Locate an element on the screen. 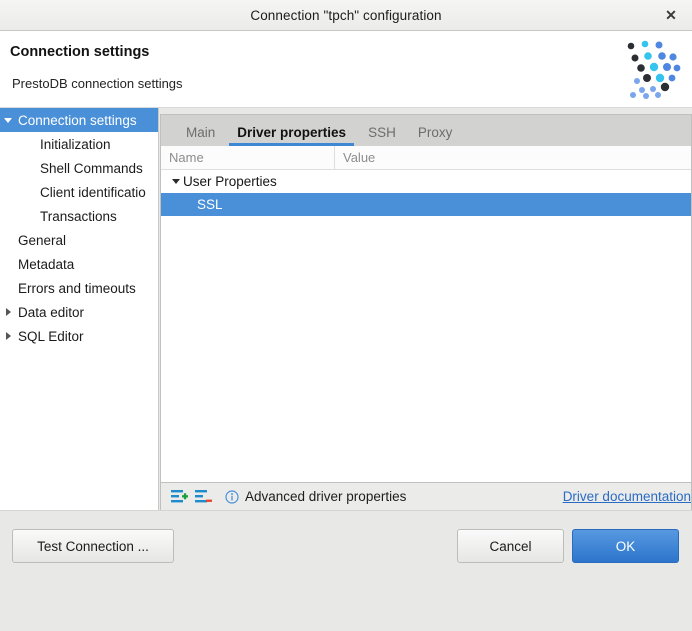 This screenshot has height=631, width=692. advanced-properties-label: Advanced driver properties is located at coordinates (326, 496).